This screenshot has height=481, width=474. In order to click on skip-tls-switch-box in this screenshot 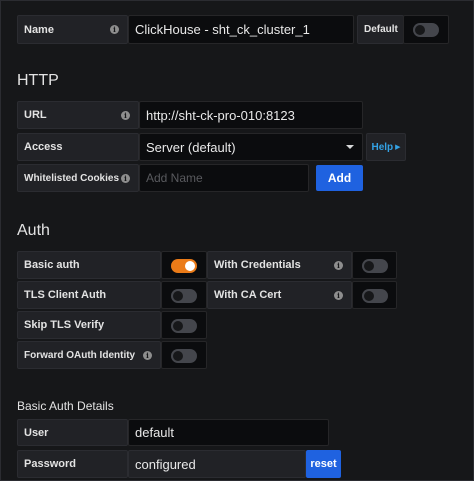, I will do `click(184, 325)`.